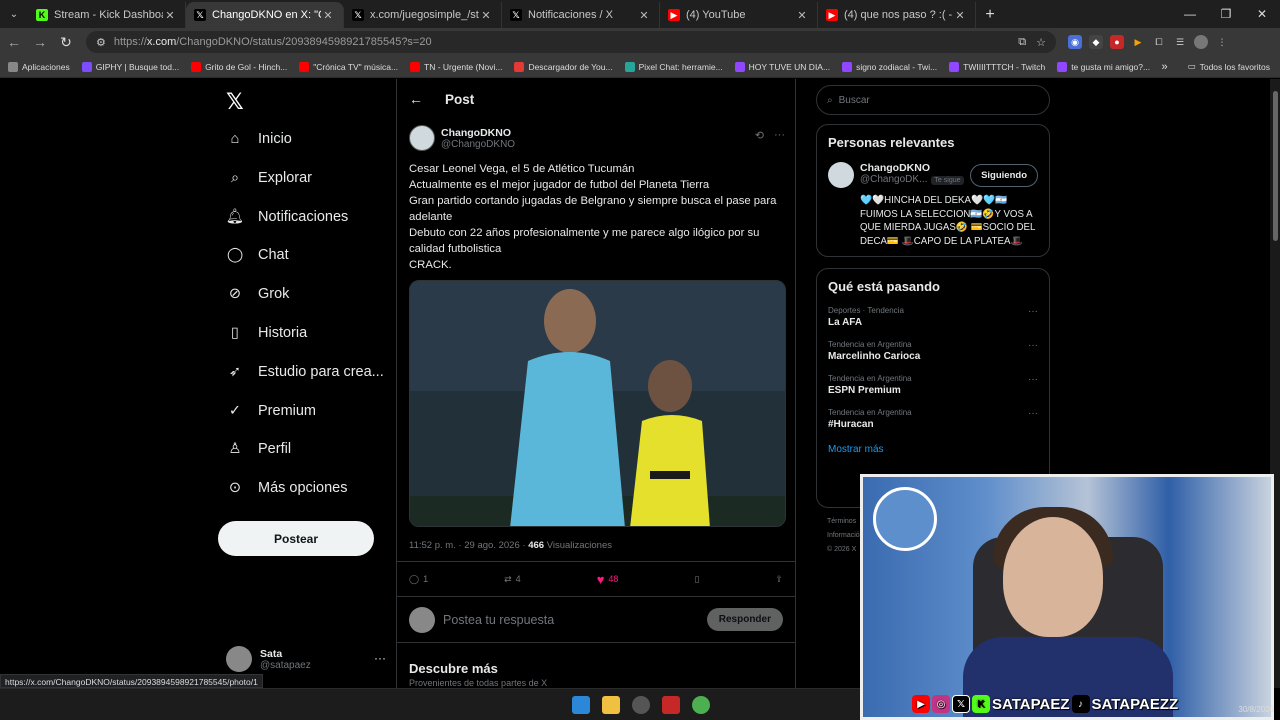 This screenshot has height=720, width=1280. What do you see at coordinates (1159, 42) in the screenshot?
I see `puzzle-icon: ⧠` at bounding box center [1159, 42].